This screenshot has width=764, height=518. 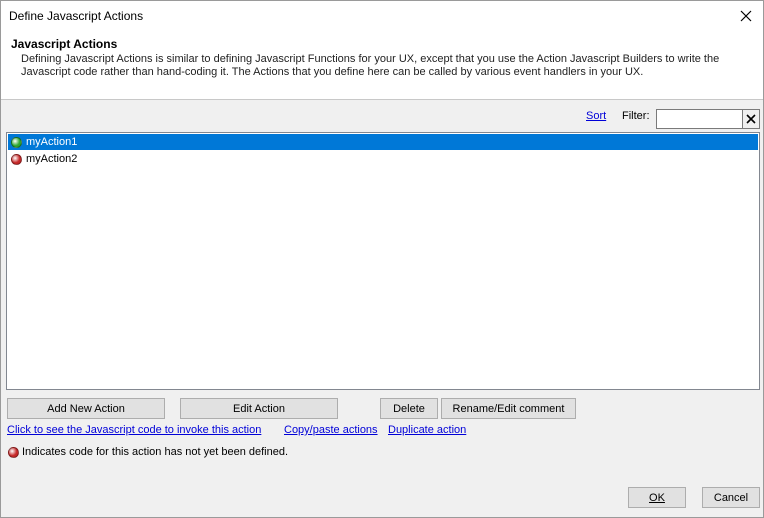 I want to click on header-title: Javascript Actions, so click(x=64, y=44).